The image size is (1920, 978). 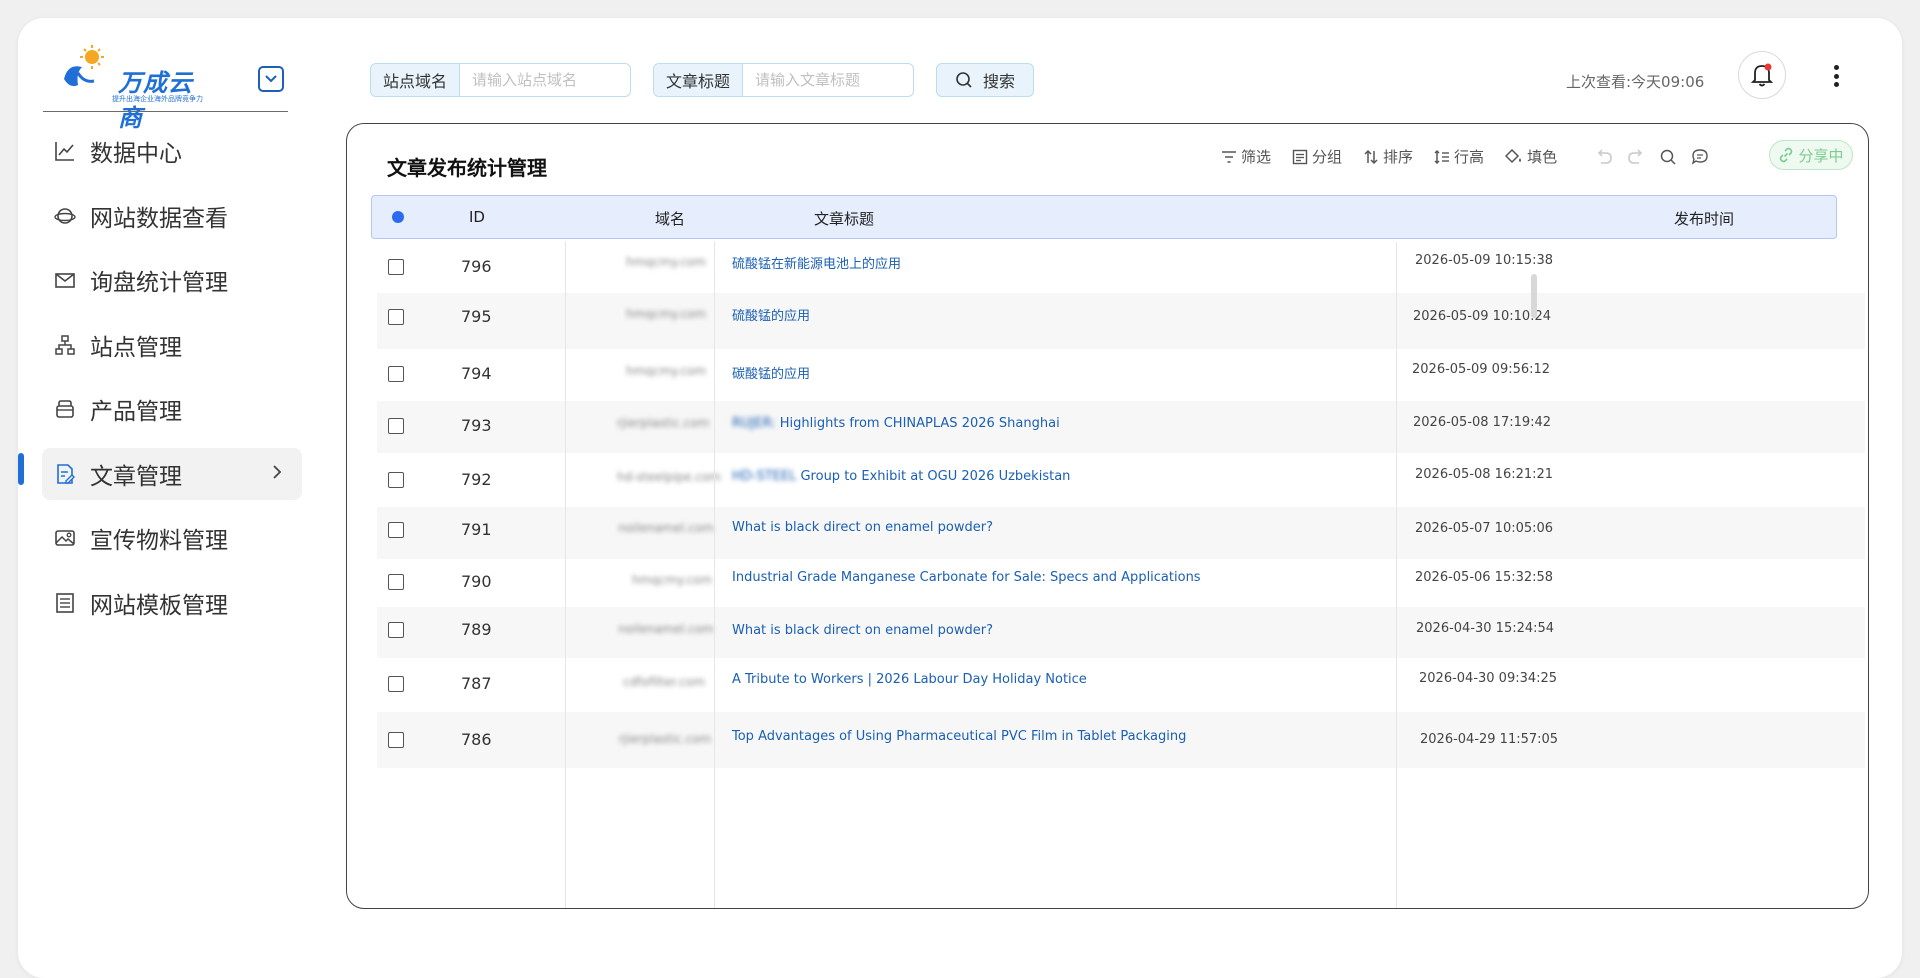 What do you see at coordinates (764, 476) in the screenshot?
I see `row-title-prefix: HD-STEEL` at bounding box center [764, 476].